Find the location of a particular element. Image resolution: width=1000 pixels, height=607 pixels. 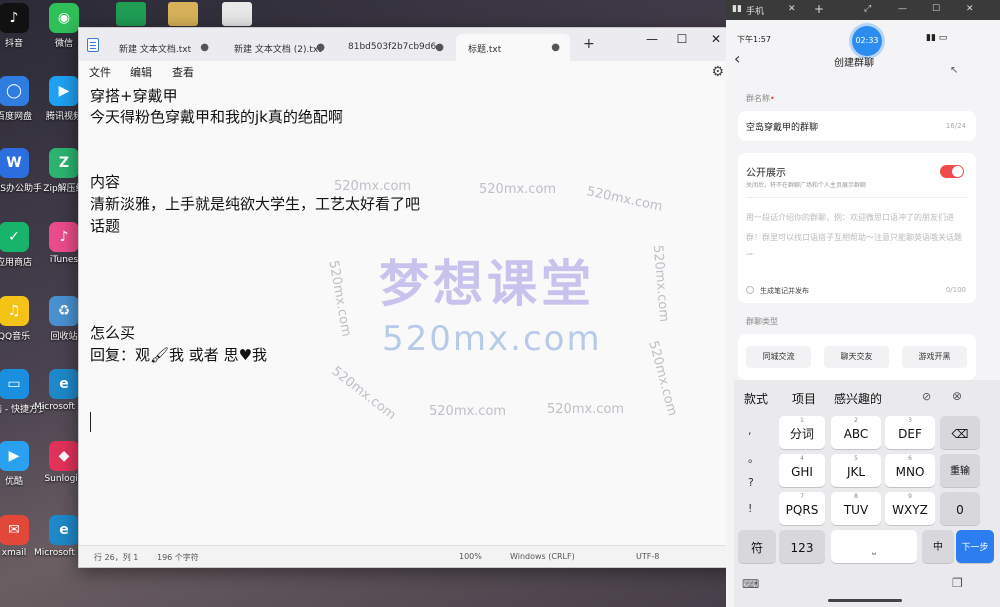

menu-file: 文件 is located at coordinates (100, 72).